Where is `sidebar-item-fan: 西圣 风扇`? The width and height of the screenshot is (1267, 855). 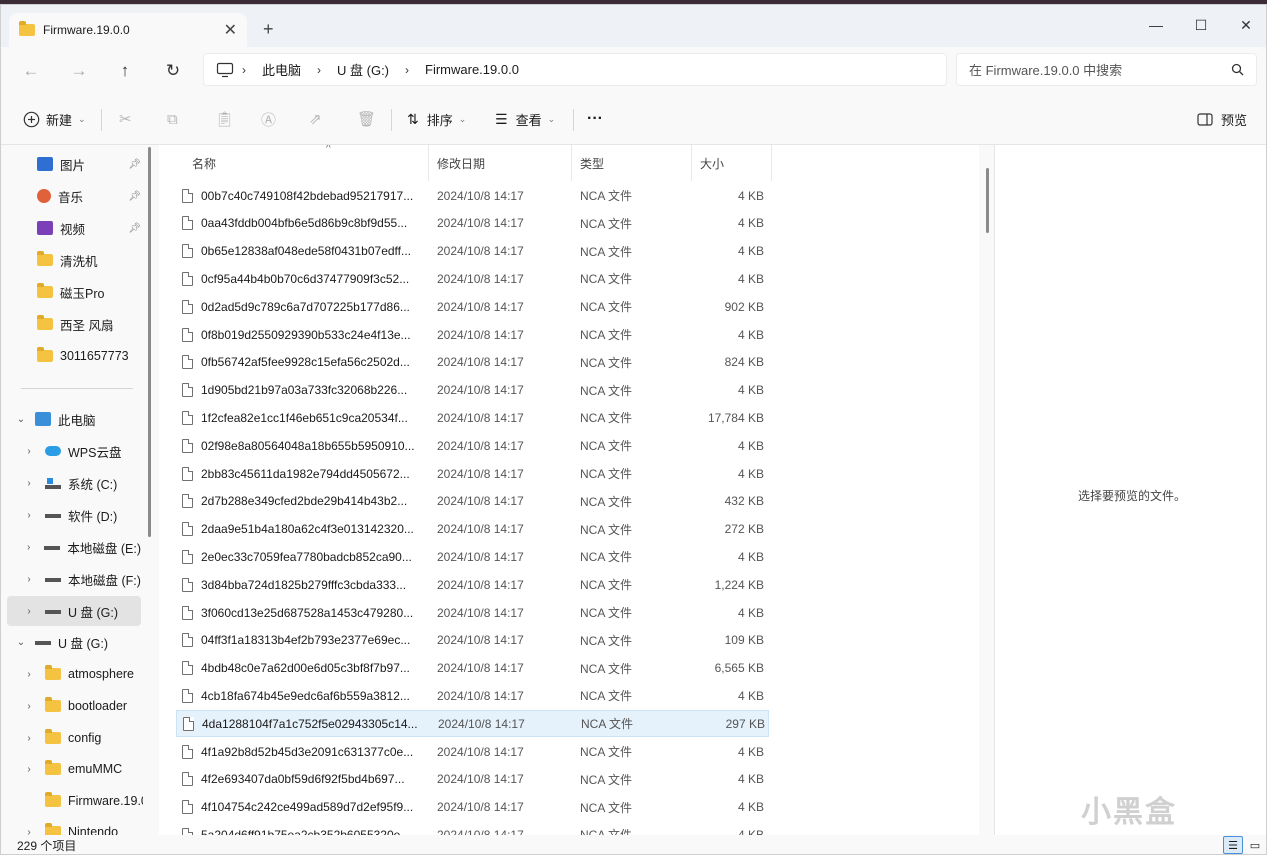
sidebar-item-fan: 西圣 风扇 is located at coordinates (71, 324).